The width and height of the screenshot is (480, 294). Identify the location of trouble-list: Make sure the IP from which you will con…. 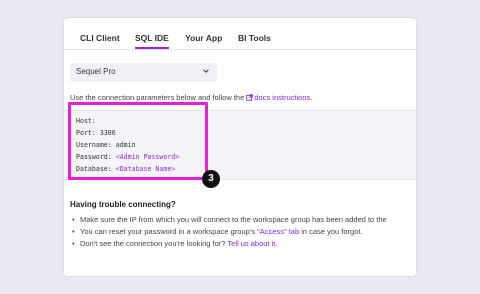
(243, 233).